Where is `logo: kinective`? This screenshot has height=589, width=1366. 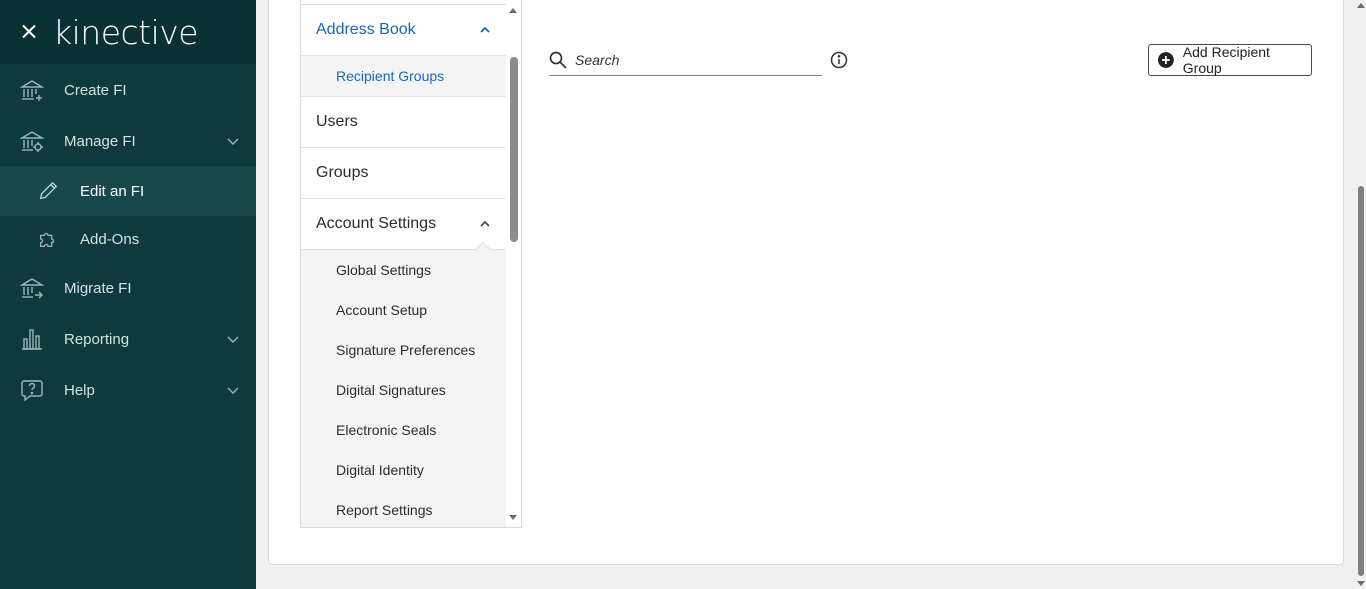
logo: kinective is located at coordinates (126, 32).